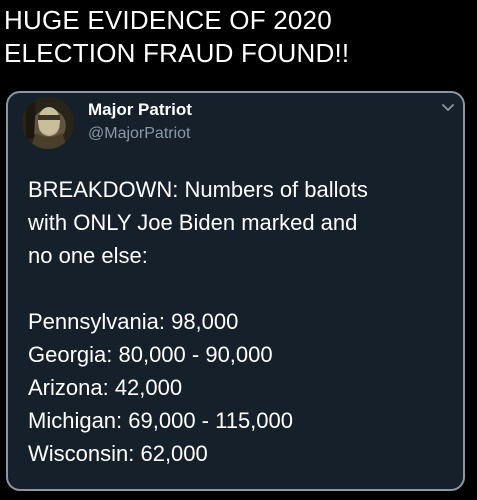  Describe the element at coordinates (160, 420) in the screenshot. I see `state-michigan: Michigan: 69,000 - 115,000` at that location.